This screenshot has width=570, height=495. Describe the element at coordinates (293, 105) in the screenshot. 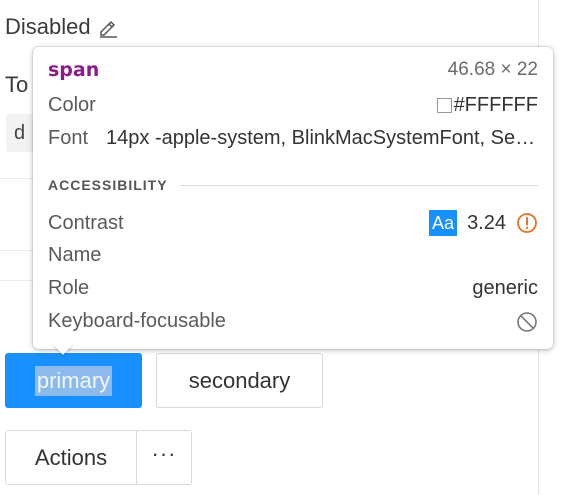

I see `color-row: Color #FFFFFF` at that location.